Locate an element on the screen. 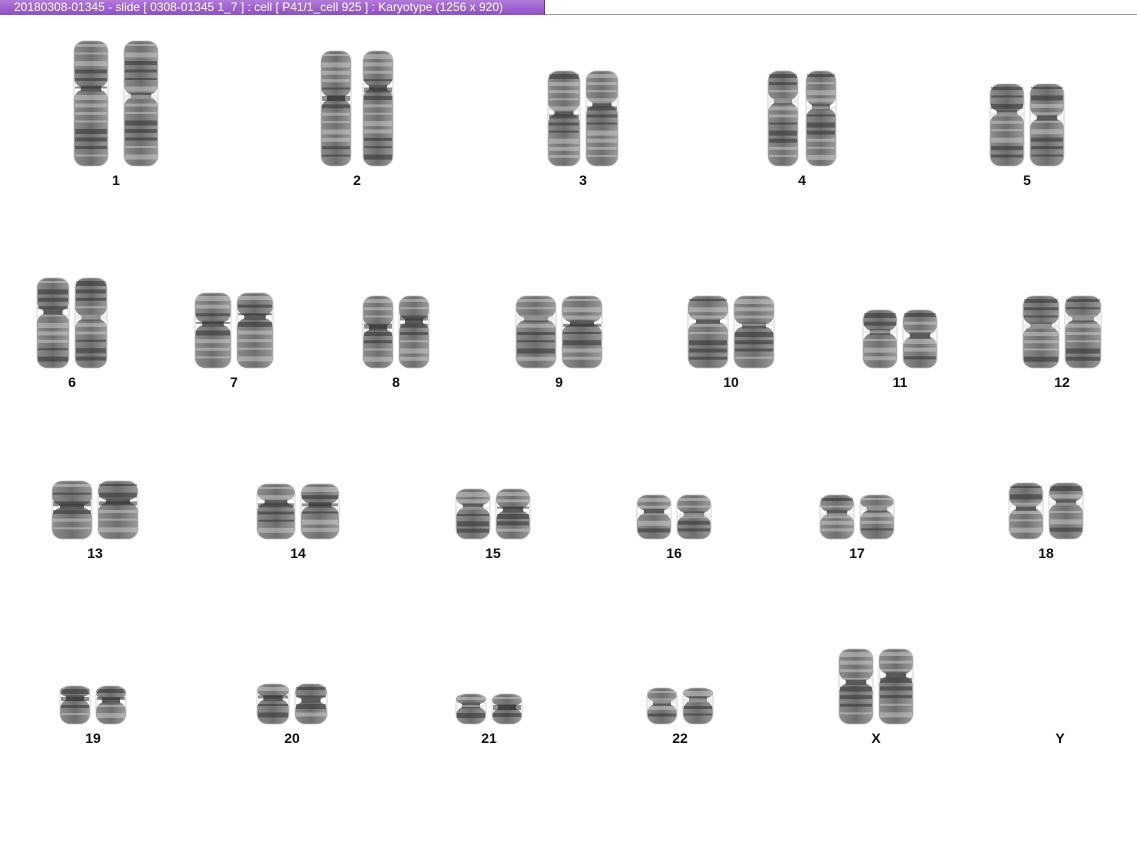 This screenshot has width=1137, height=844. chromosome-label-21: 21 is located at coordinates (489, 738).